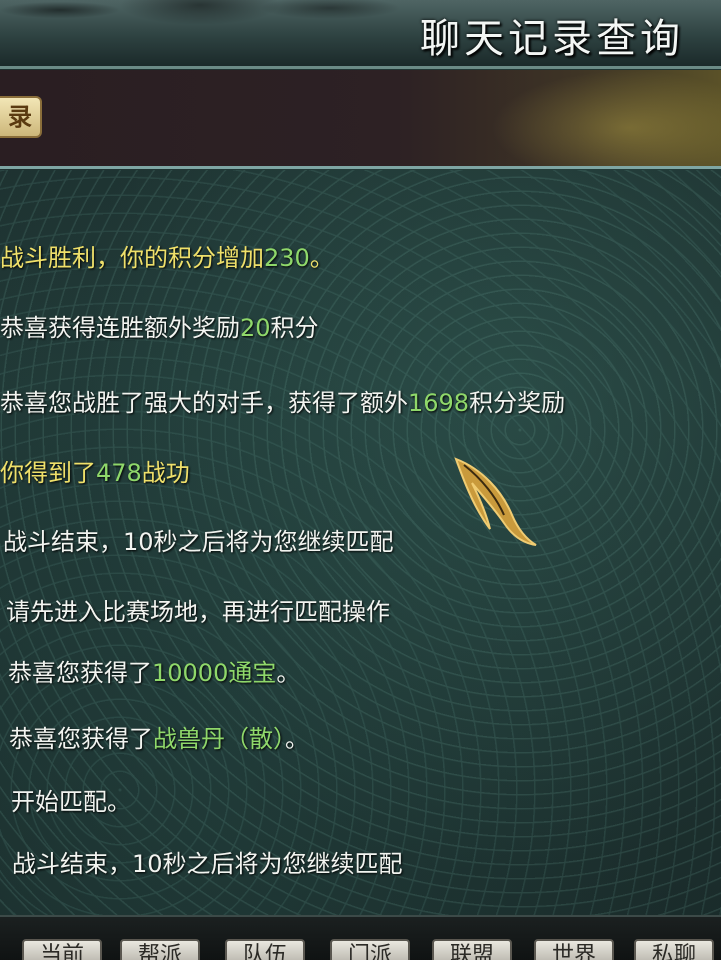  I want to click on title-bar: 聊天记录查询, so click(360, 34).